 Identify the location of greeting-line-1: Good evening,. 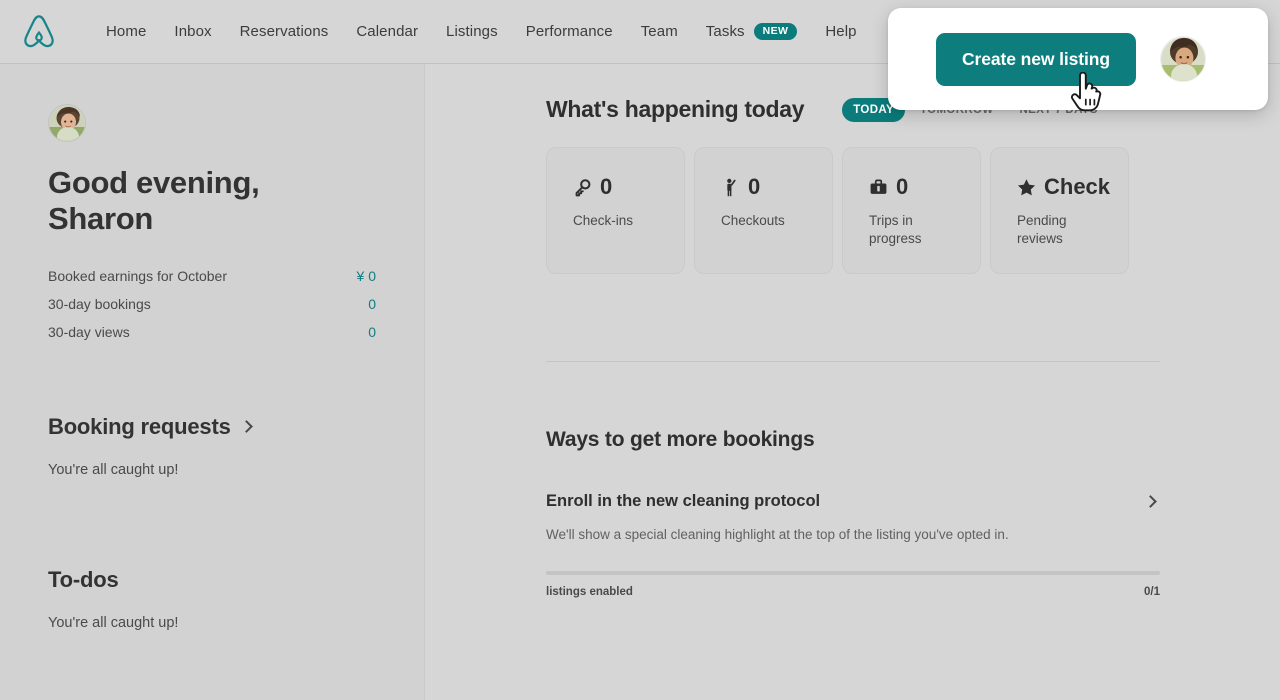
(154, 182).